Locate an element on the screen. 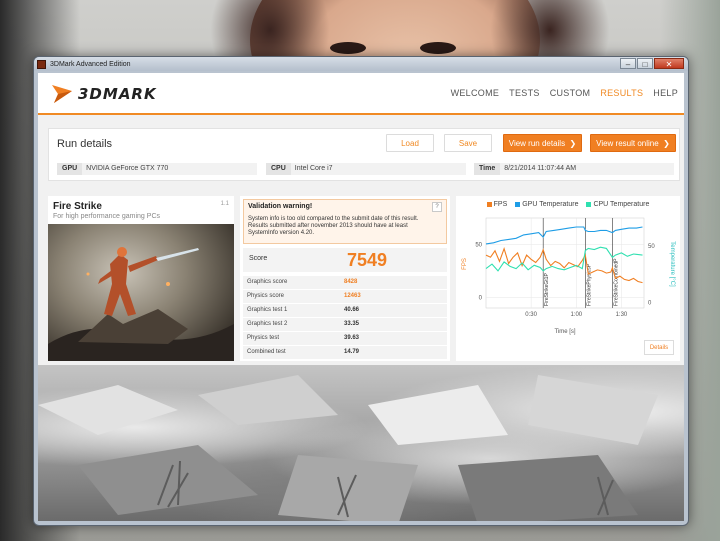 The width and height of the screenshot is (720, 541). view-run-details-button: View run details ❯ is located at coordinates (542, 143).